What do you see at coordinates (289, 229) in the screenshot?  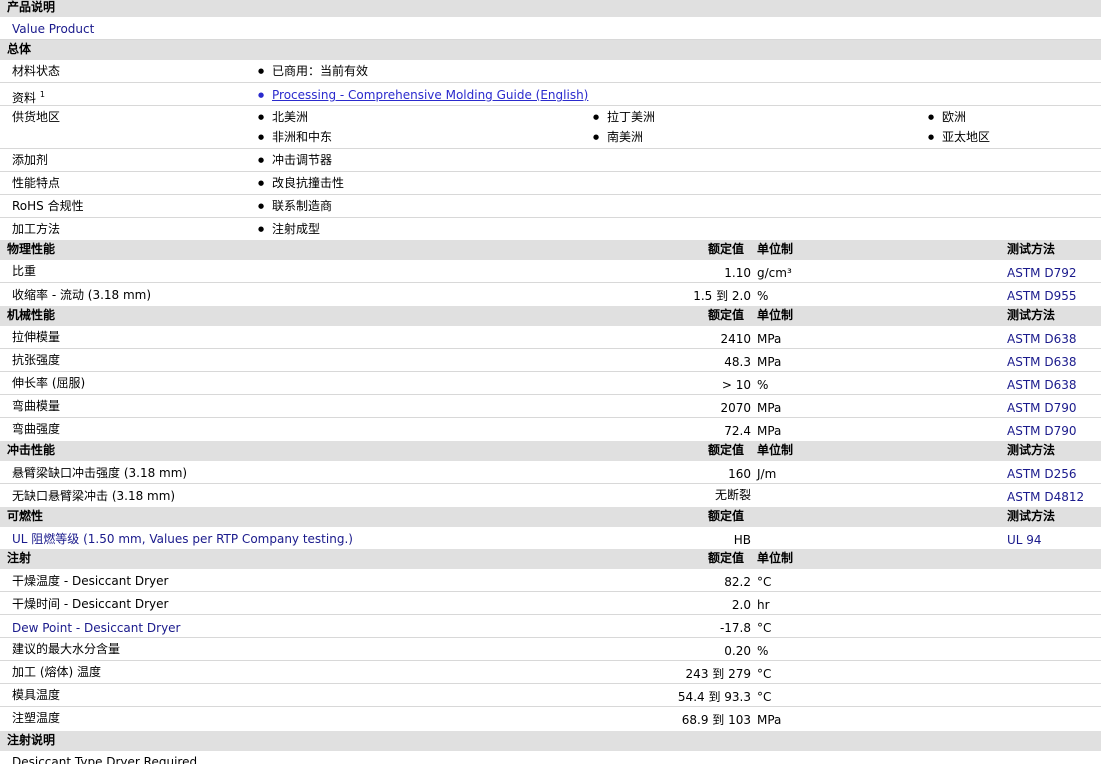 I see `row-value: 注射成型` at bounding box center [289, 229].